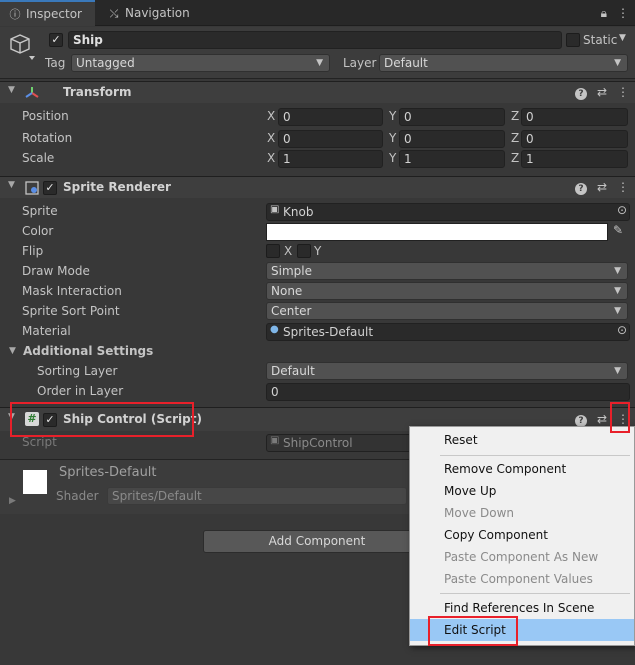 Image resolution: width=635 pixels, height=665 pixels. I want to click on scale-x-input: 1, so click(330, 159).